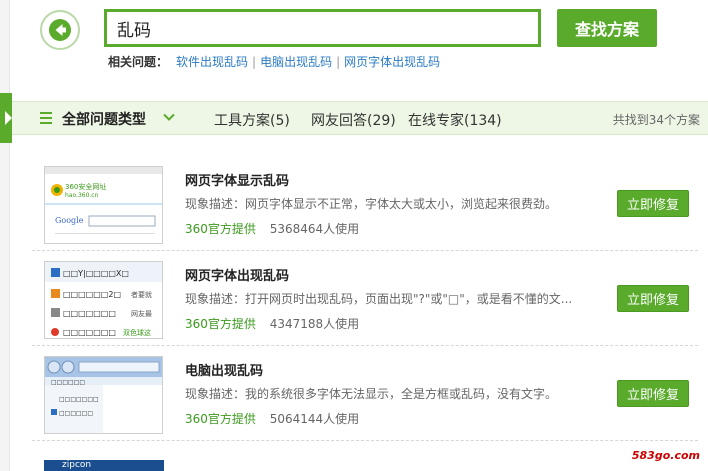 The height and width of the screenshot is (471, 708). I want to click on tab-tool-solutions: 工具方案(5), so click(252, 120).